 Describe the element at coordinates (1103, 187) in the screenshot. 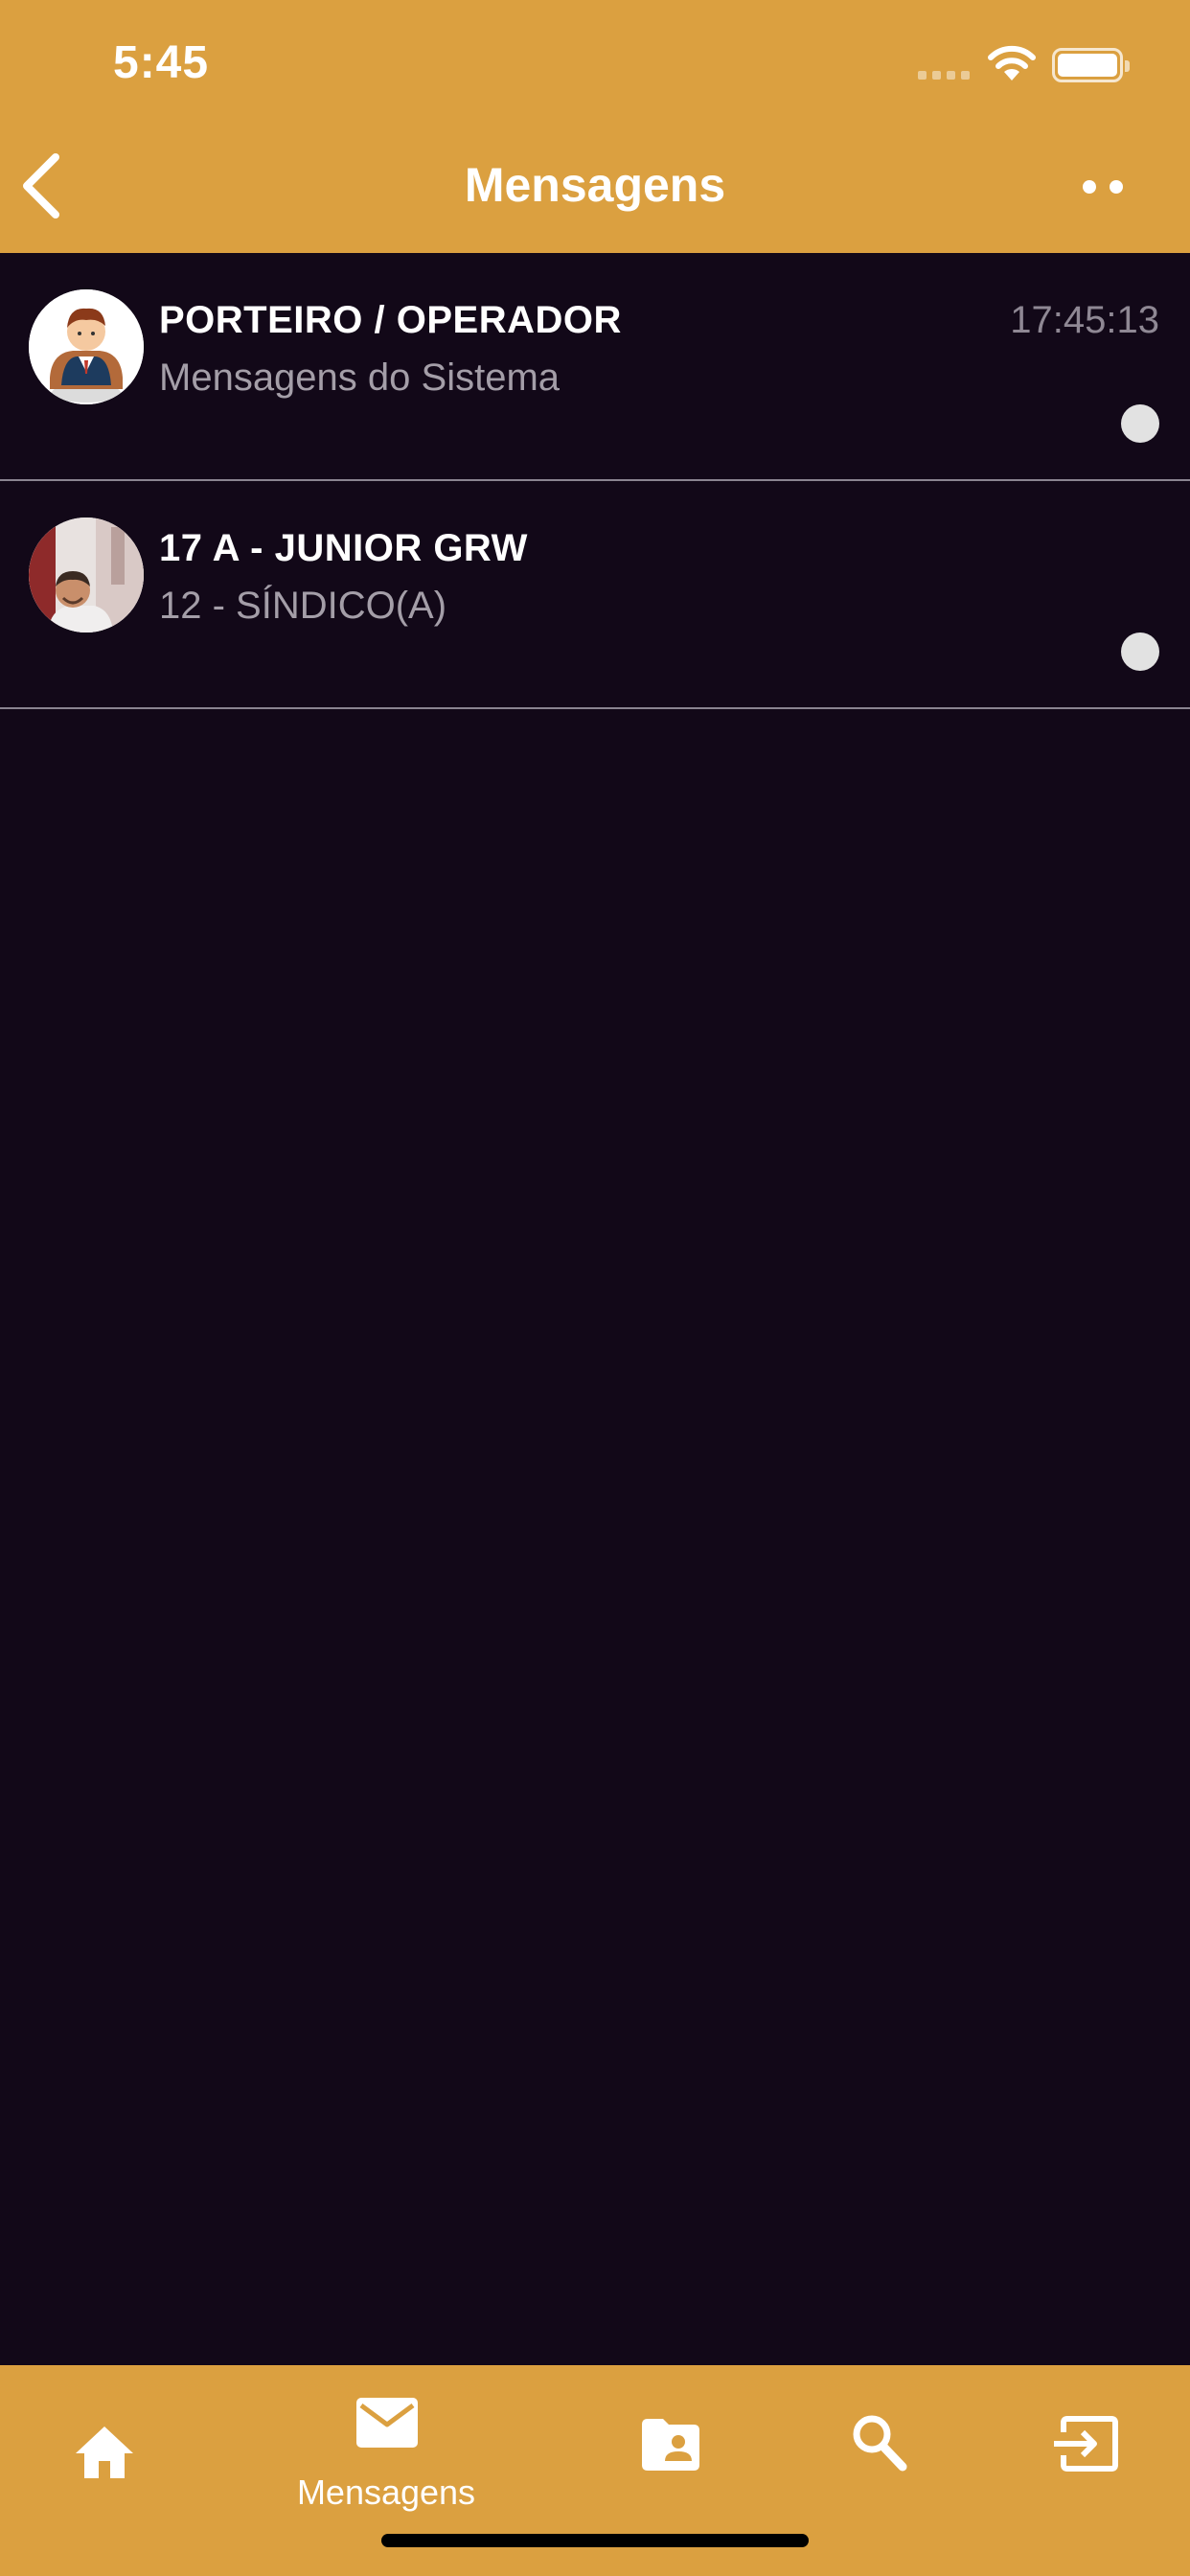

I see `more-options-button` at that location.